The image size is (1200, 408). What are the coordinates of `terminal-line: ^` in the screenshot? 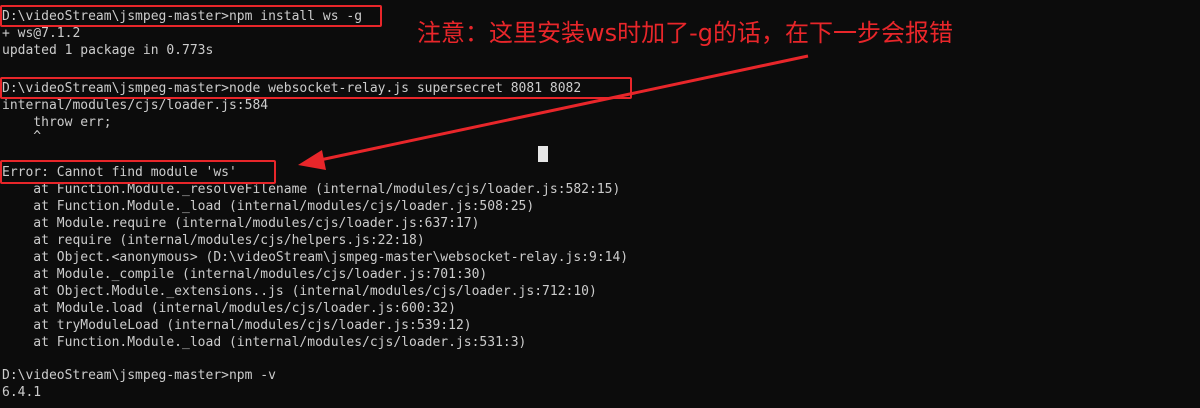 It's located at (22, 136).